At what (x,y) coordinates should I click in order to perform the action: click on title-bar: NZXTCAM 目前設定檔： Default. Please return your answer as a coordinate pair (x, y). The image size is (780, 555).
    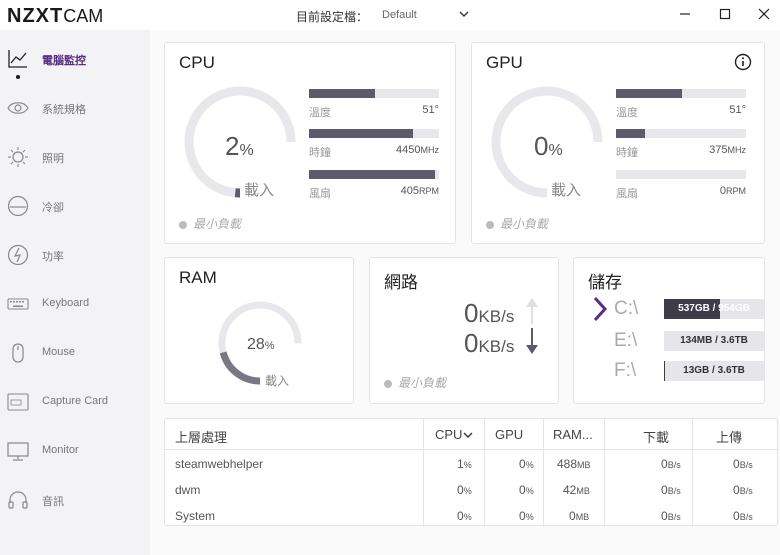
    Looking at the image, I should click on (390, 15).